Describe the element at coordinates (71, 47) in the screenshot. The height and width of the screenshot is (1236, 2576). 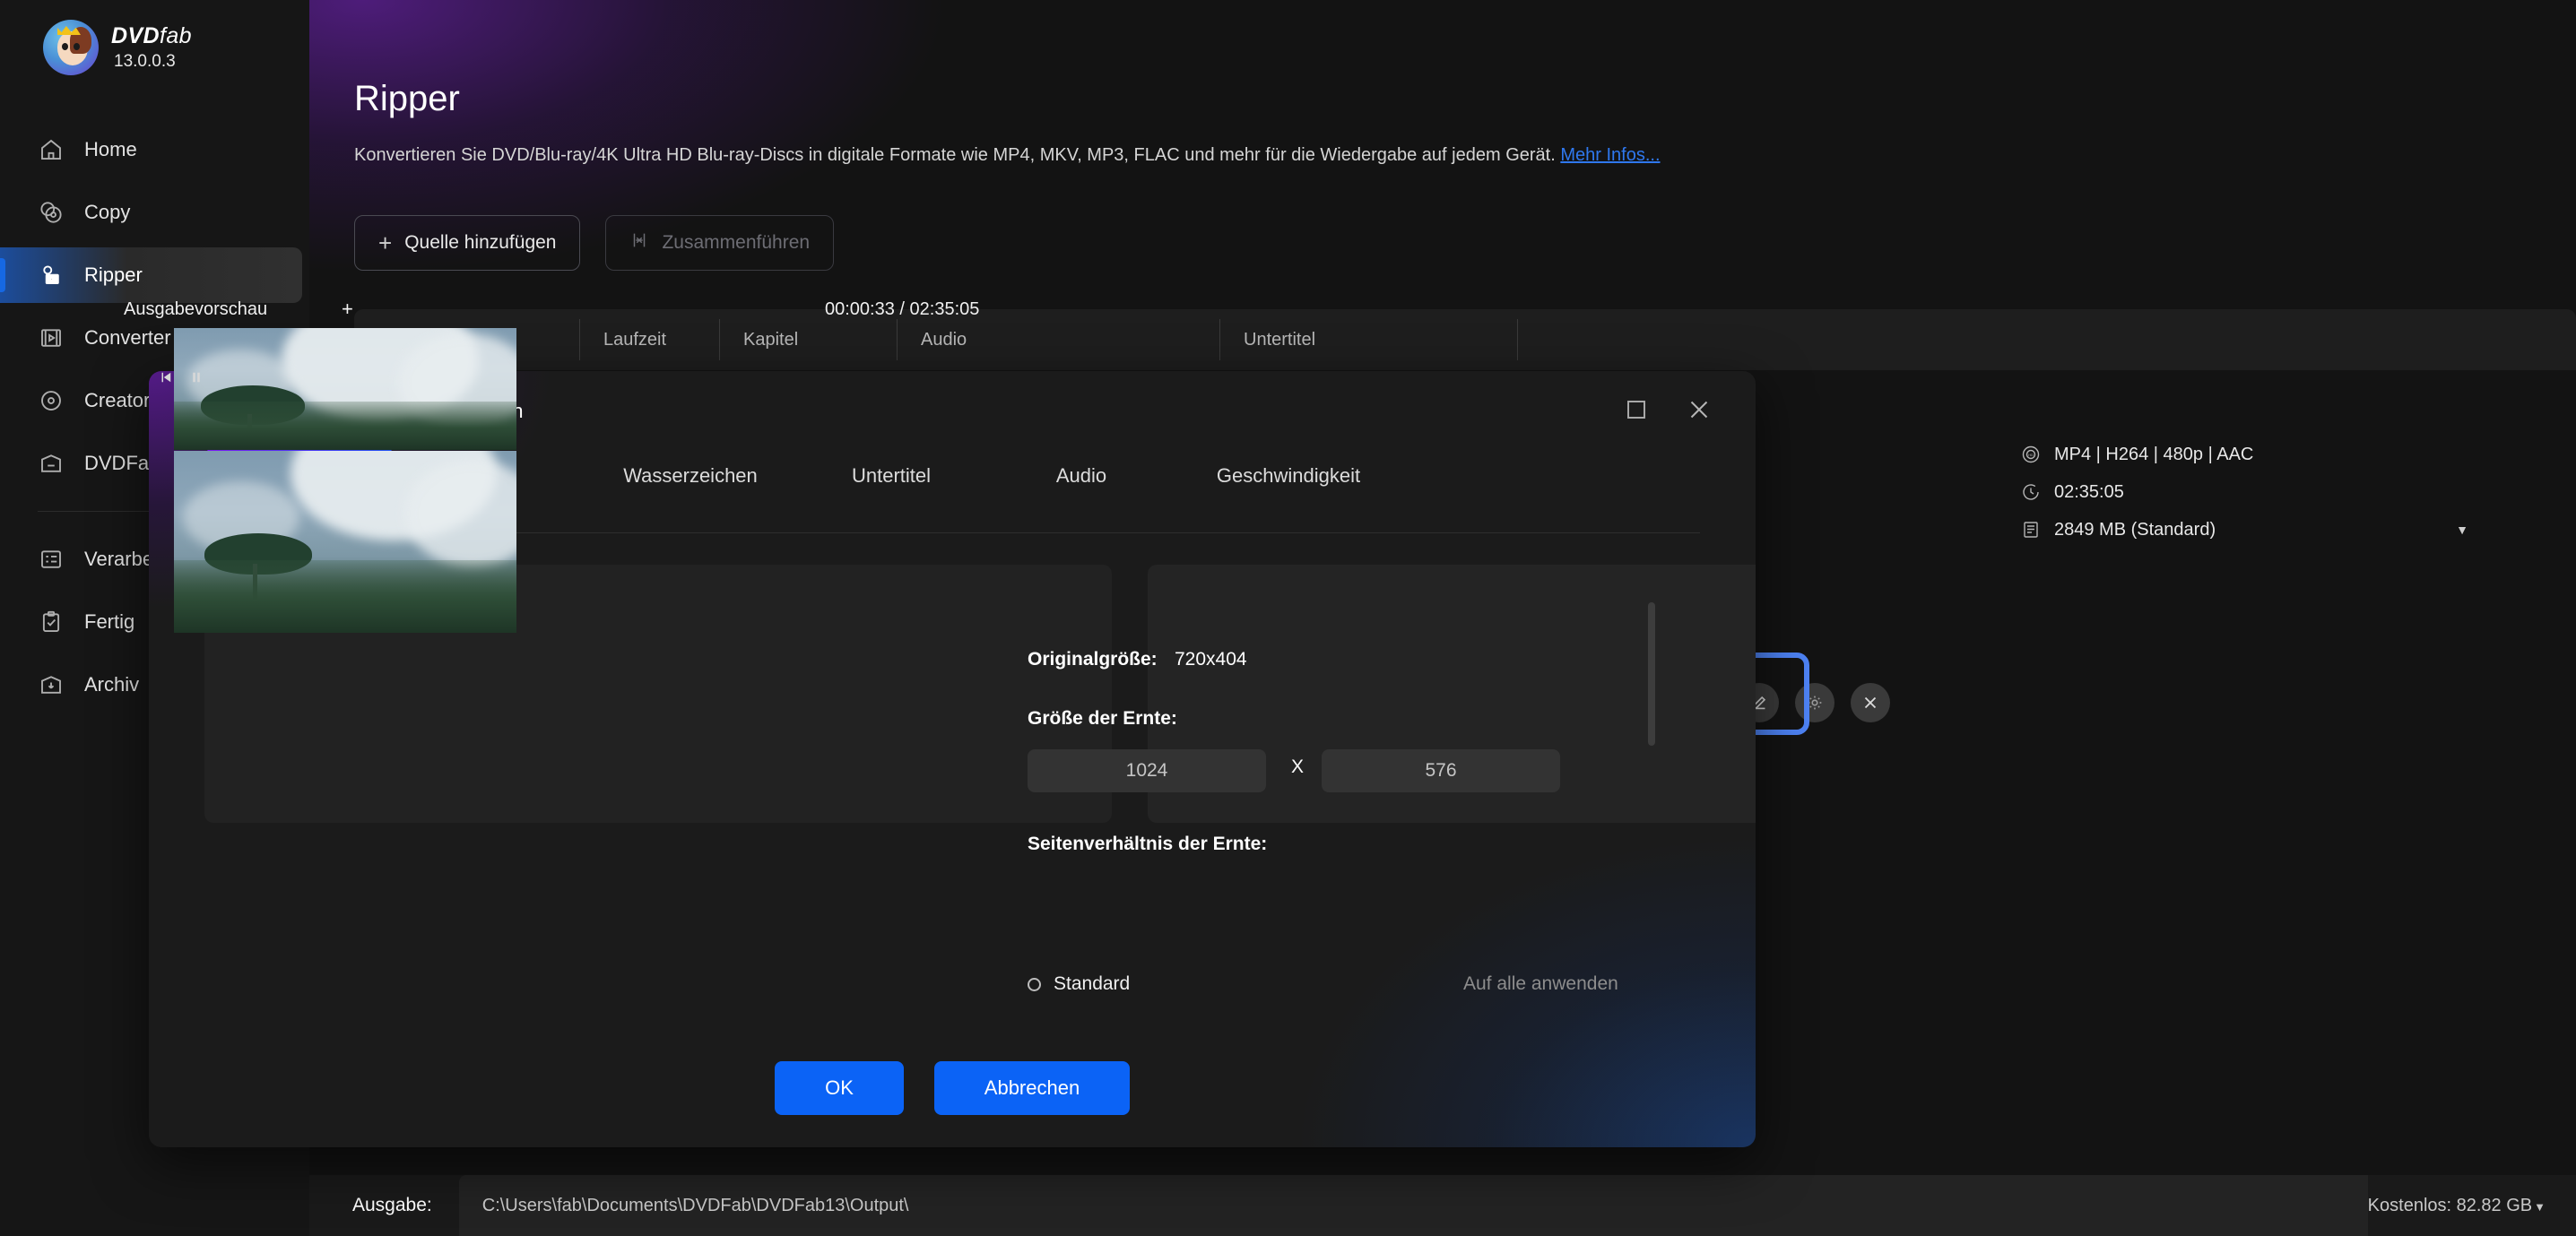
I see `dvdfab-logo-icon` at that location.